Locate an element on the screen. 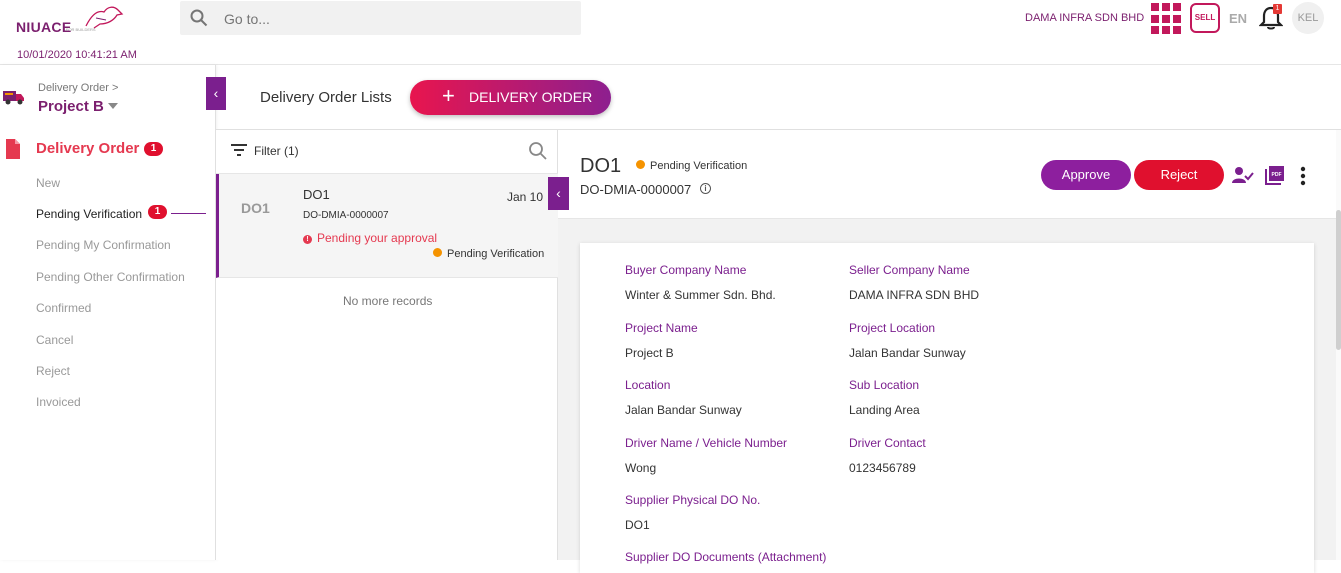  driver-contact-label: Driver Contact is located at coordinates (887, 443).